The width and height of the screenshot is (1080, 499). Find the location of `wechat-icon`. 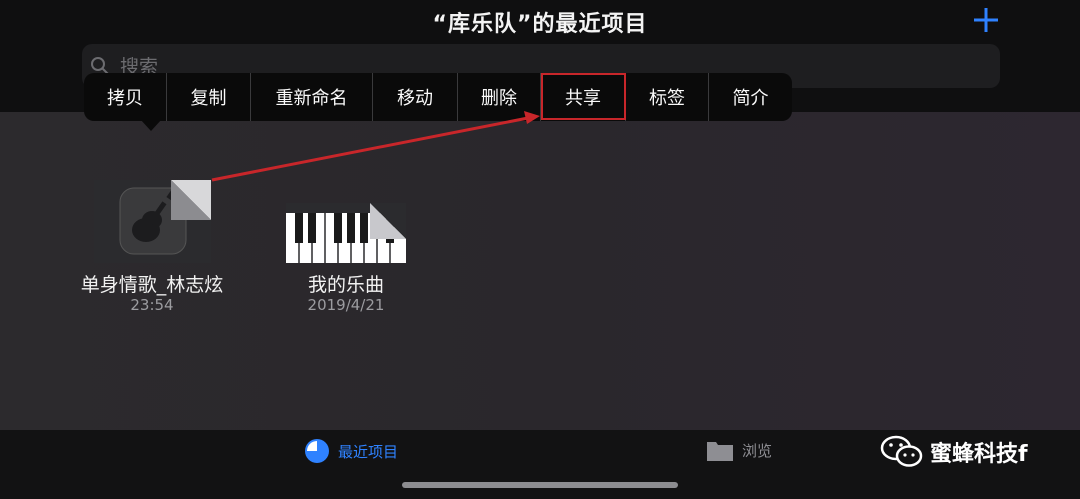

wechat-icon is located at coordinates (901, 451).